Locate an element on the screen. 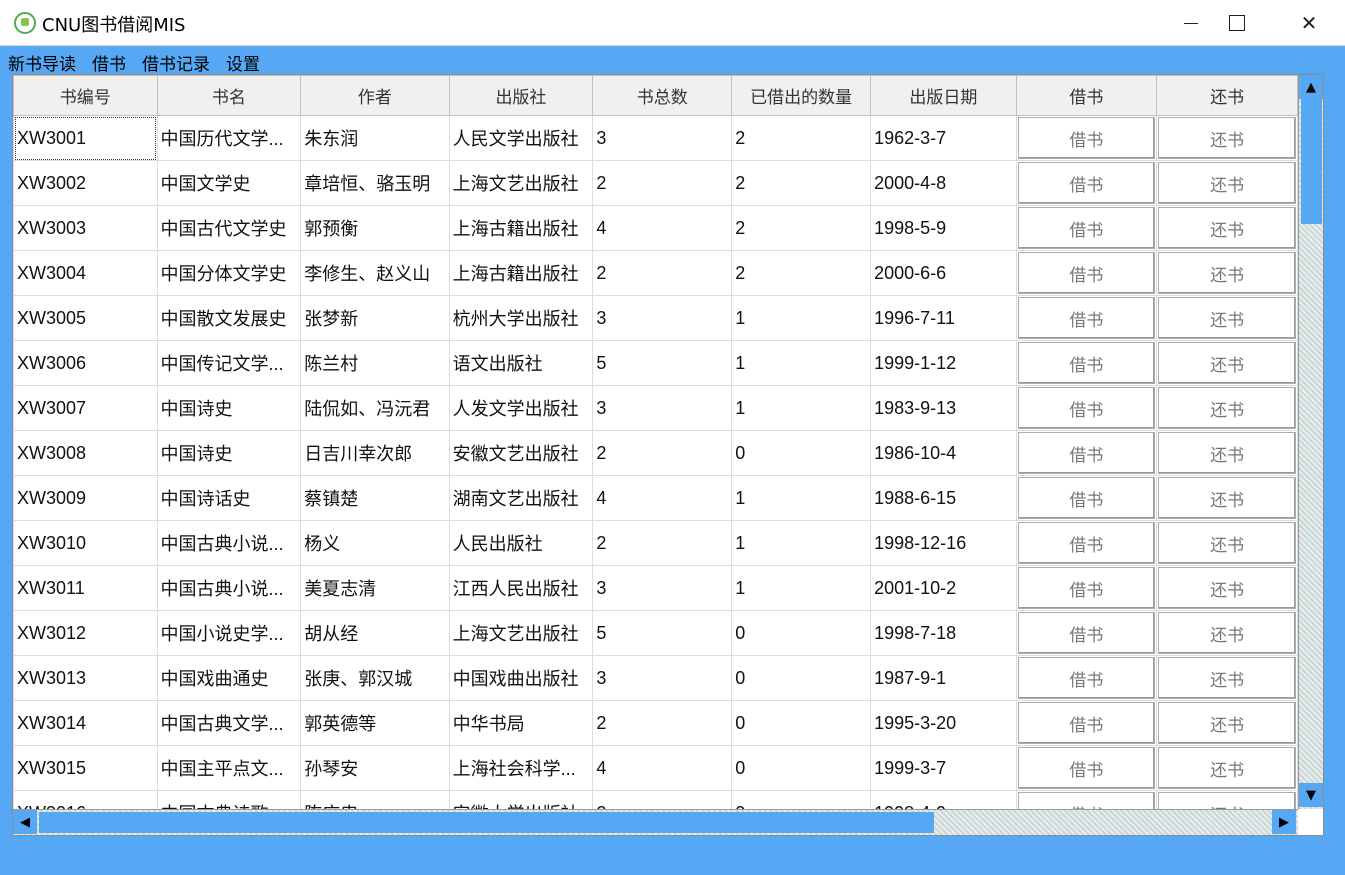 The width and height of the screenshot is (1345, 875). menu-settings: 设置 is located at coordinates (243, 61).